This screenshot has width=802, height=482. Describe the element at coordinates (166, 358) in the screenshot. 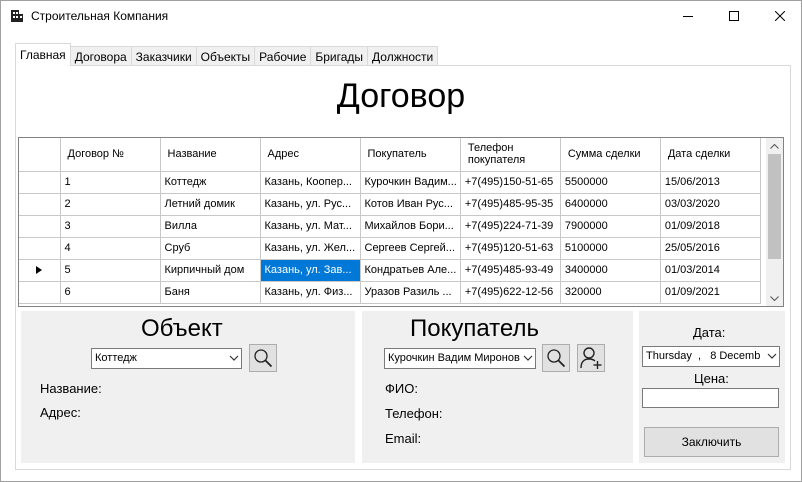

I see `object-combobox: Коттедж` at that location.